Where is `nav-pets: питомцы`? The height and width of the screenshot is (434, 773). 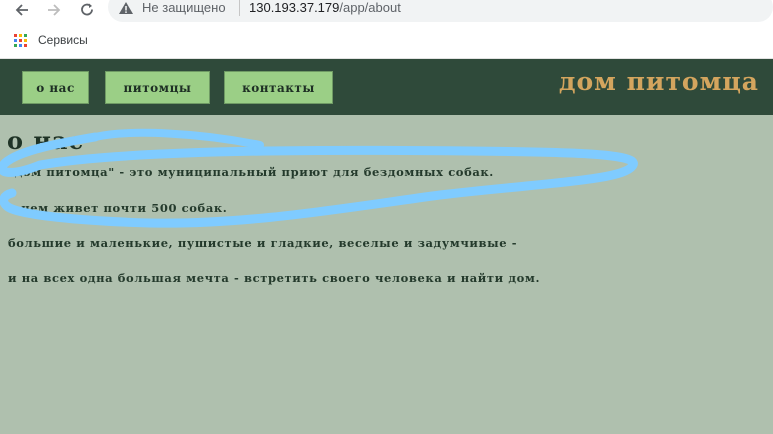 nav-pets: питомцы is located at coordinates (157, 87).